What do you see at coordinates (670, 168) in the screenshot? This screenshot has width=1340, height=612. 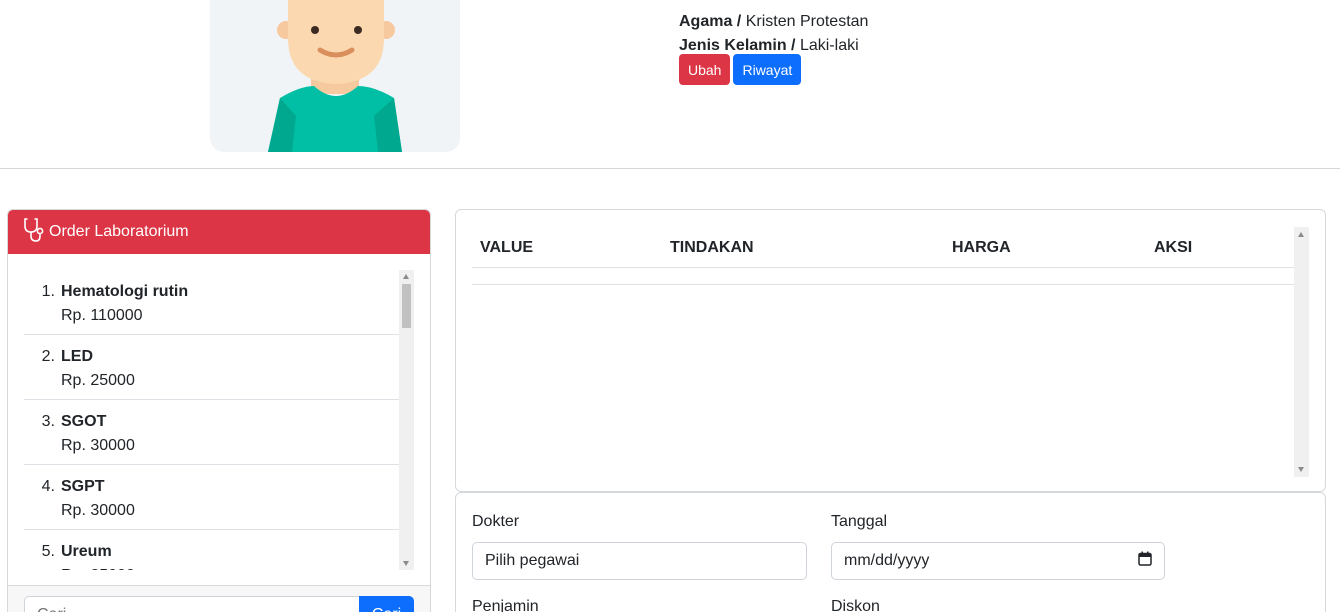 I see `section-divider` at bounding box center [670, 168].